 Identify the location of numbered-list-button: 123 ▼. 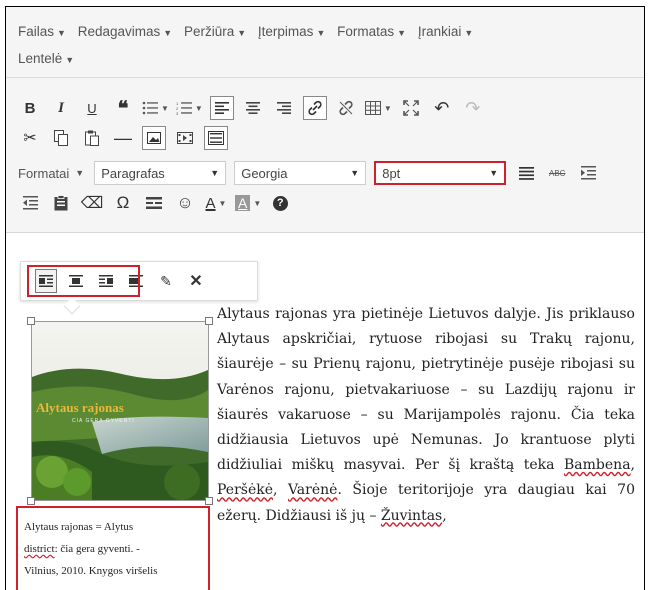
(189, 108).